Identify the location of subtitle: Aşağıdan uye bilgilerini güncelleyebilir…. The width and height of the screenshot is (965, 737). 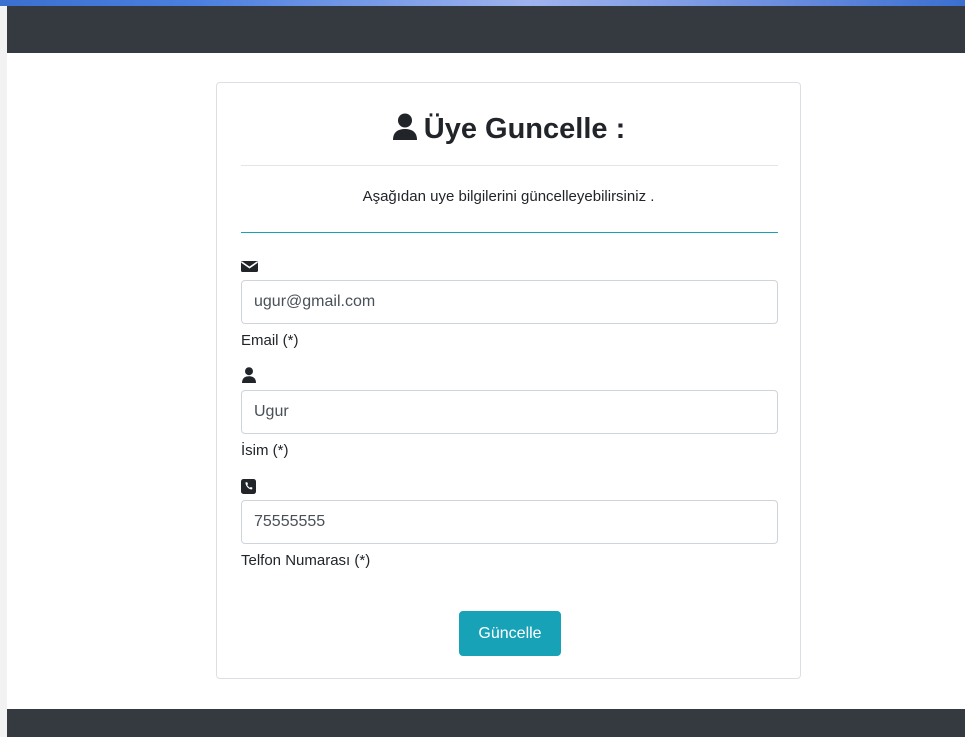
(508, 196).